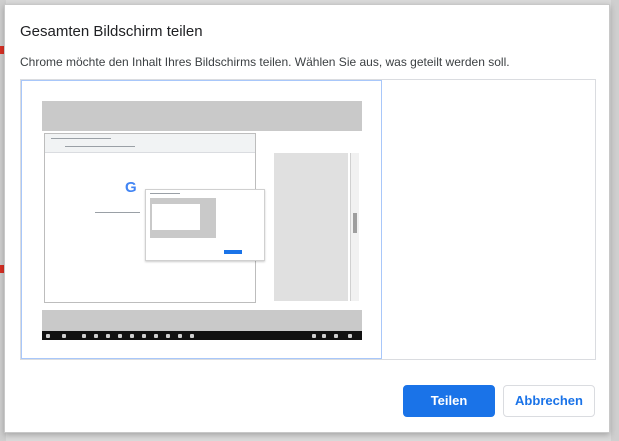 Image resolution: width=619 pixels, height=441 pixels. What do you see at coordinates (165, 193) in the screenshot?
I see `thumbnail-nested-title-line` at bounding box center [165, 193].